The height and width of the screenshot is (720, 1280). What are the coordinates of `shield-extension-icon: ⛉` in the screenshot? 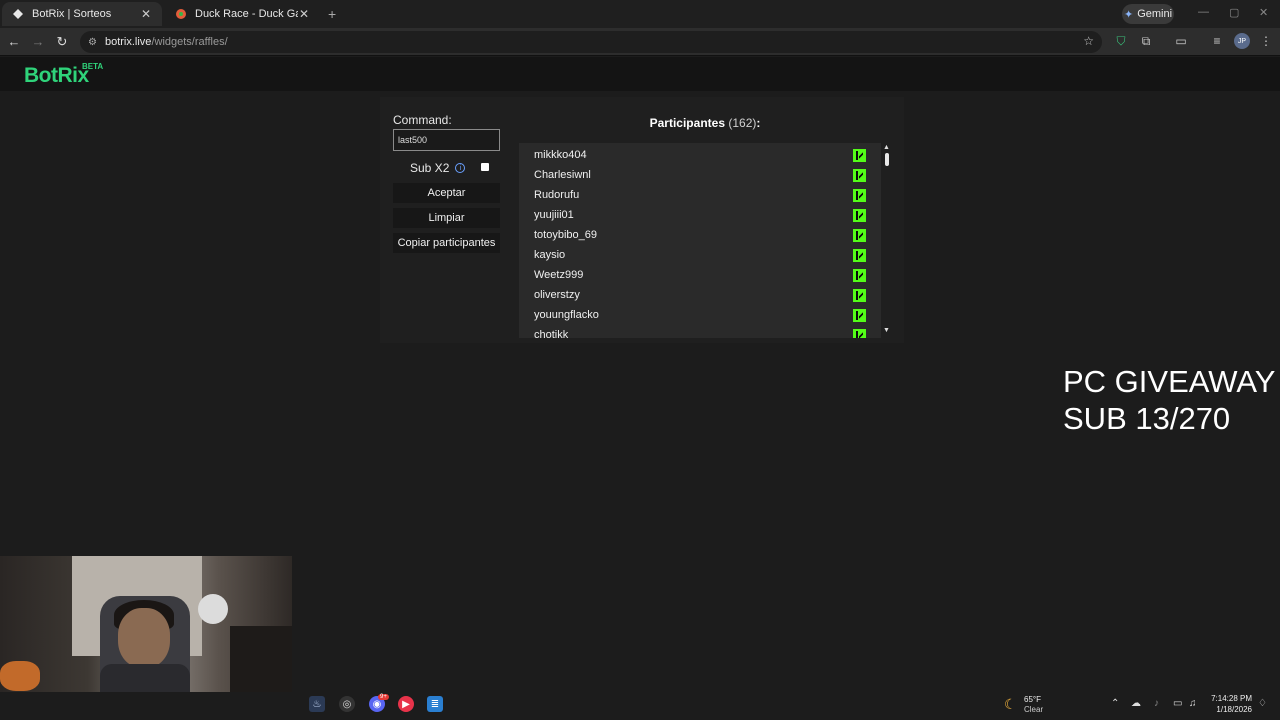 It's located at (1121, 41).